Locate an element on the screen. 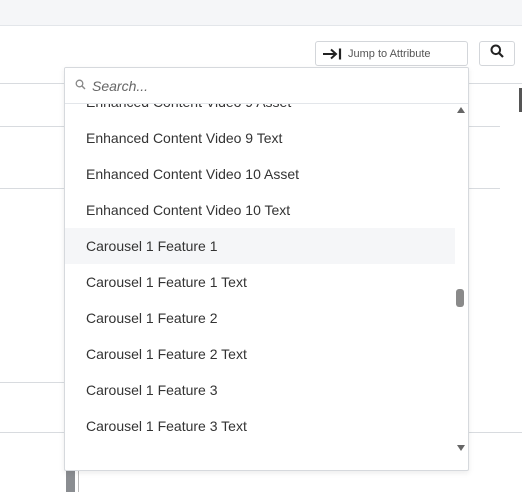 The image size is (522, 492). scrollbar-thumb is located at coordinates (460, 298).